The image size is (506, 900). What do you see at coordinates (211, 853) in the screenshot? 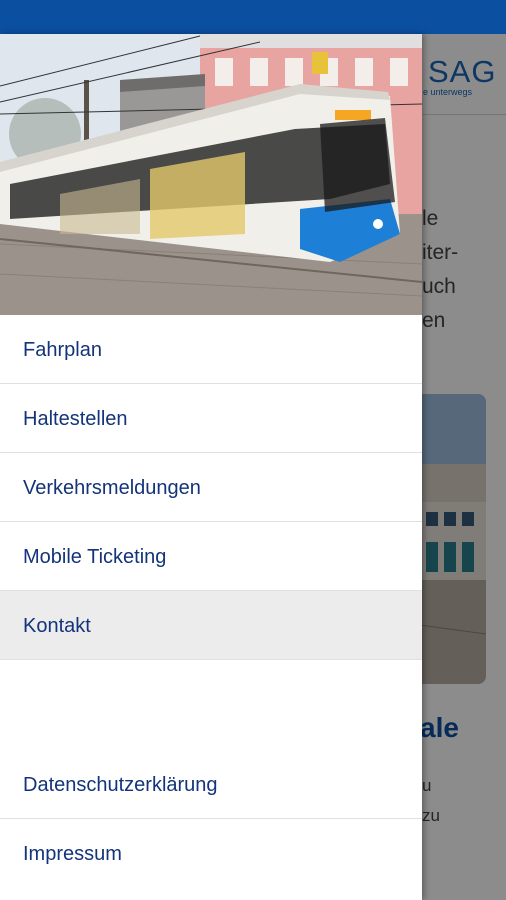
I see `nav-item-impressum: Impressum` at bounding box center [211, 853].